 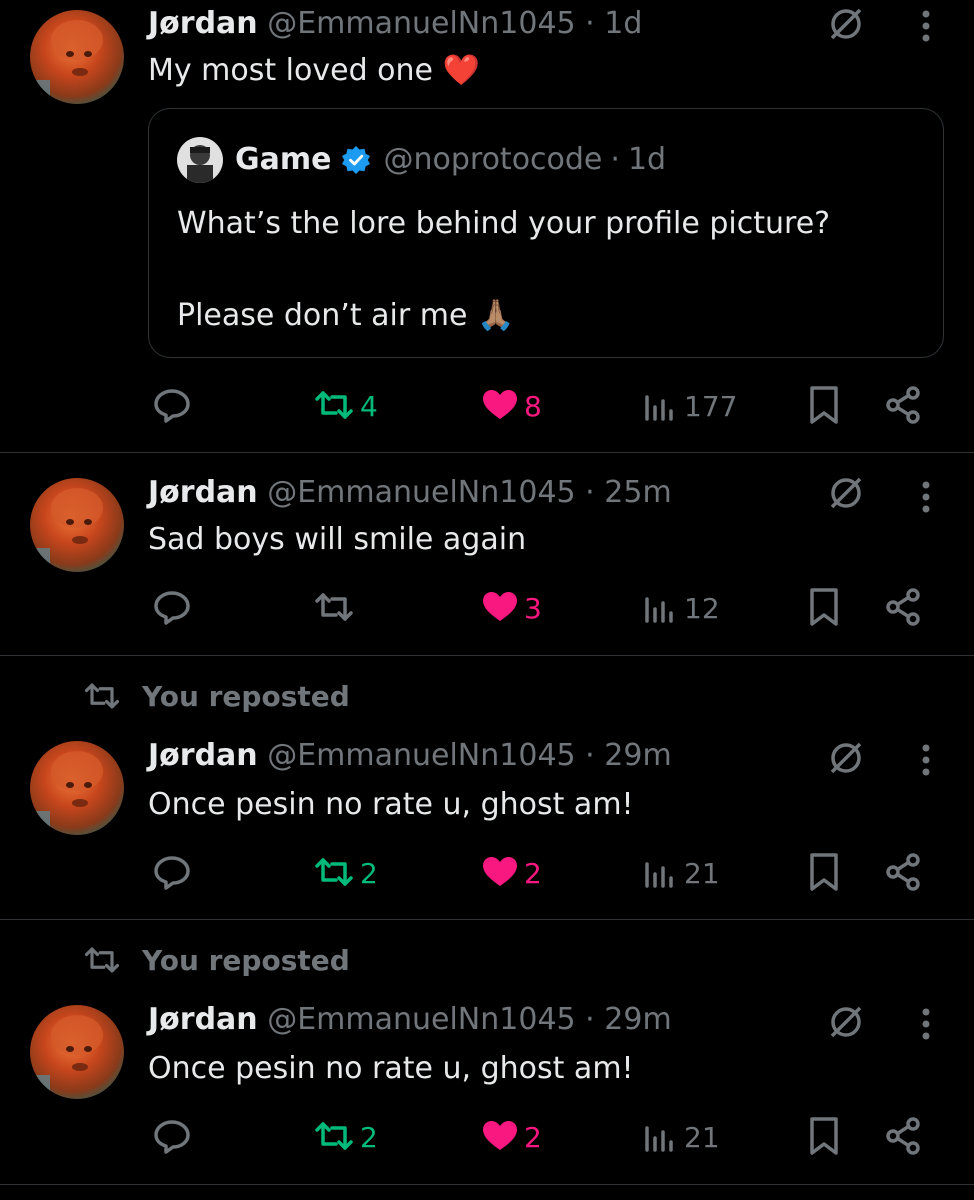 I want to click on quoted-display-name: Game, so click(x=283, y=160).